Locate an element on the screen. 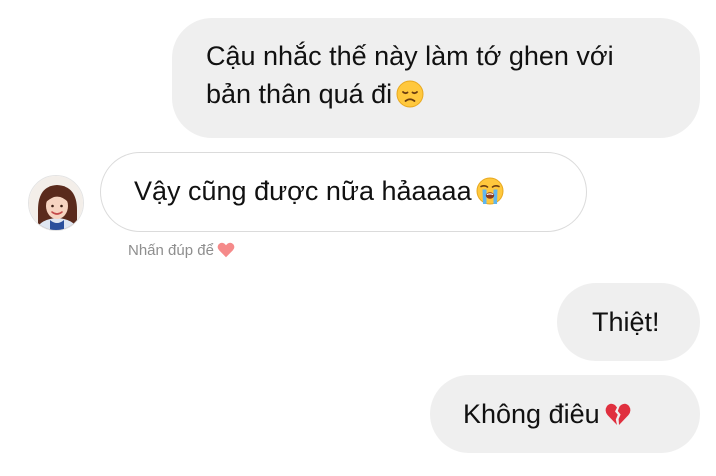 The image size is (716, 476). sent-message-bubble: Thiệt! is located at coordinates (628, 322).